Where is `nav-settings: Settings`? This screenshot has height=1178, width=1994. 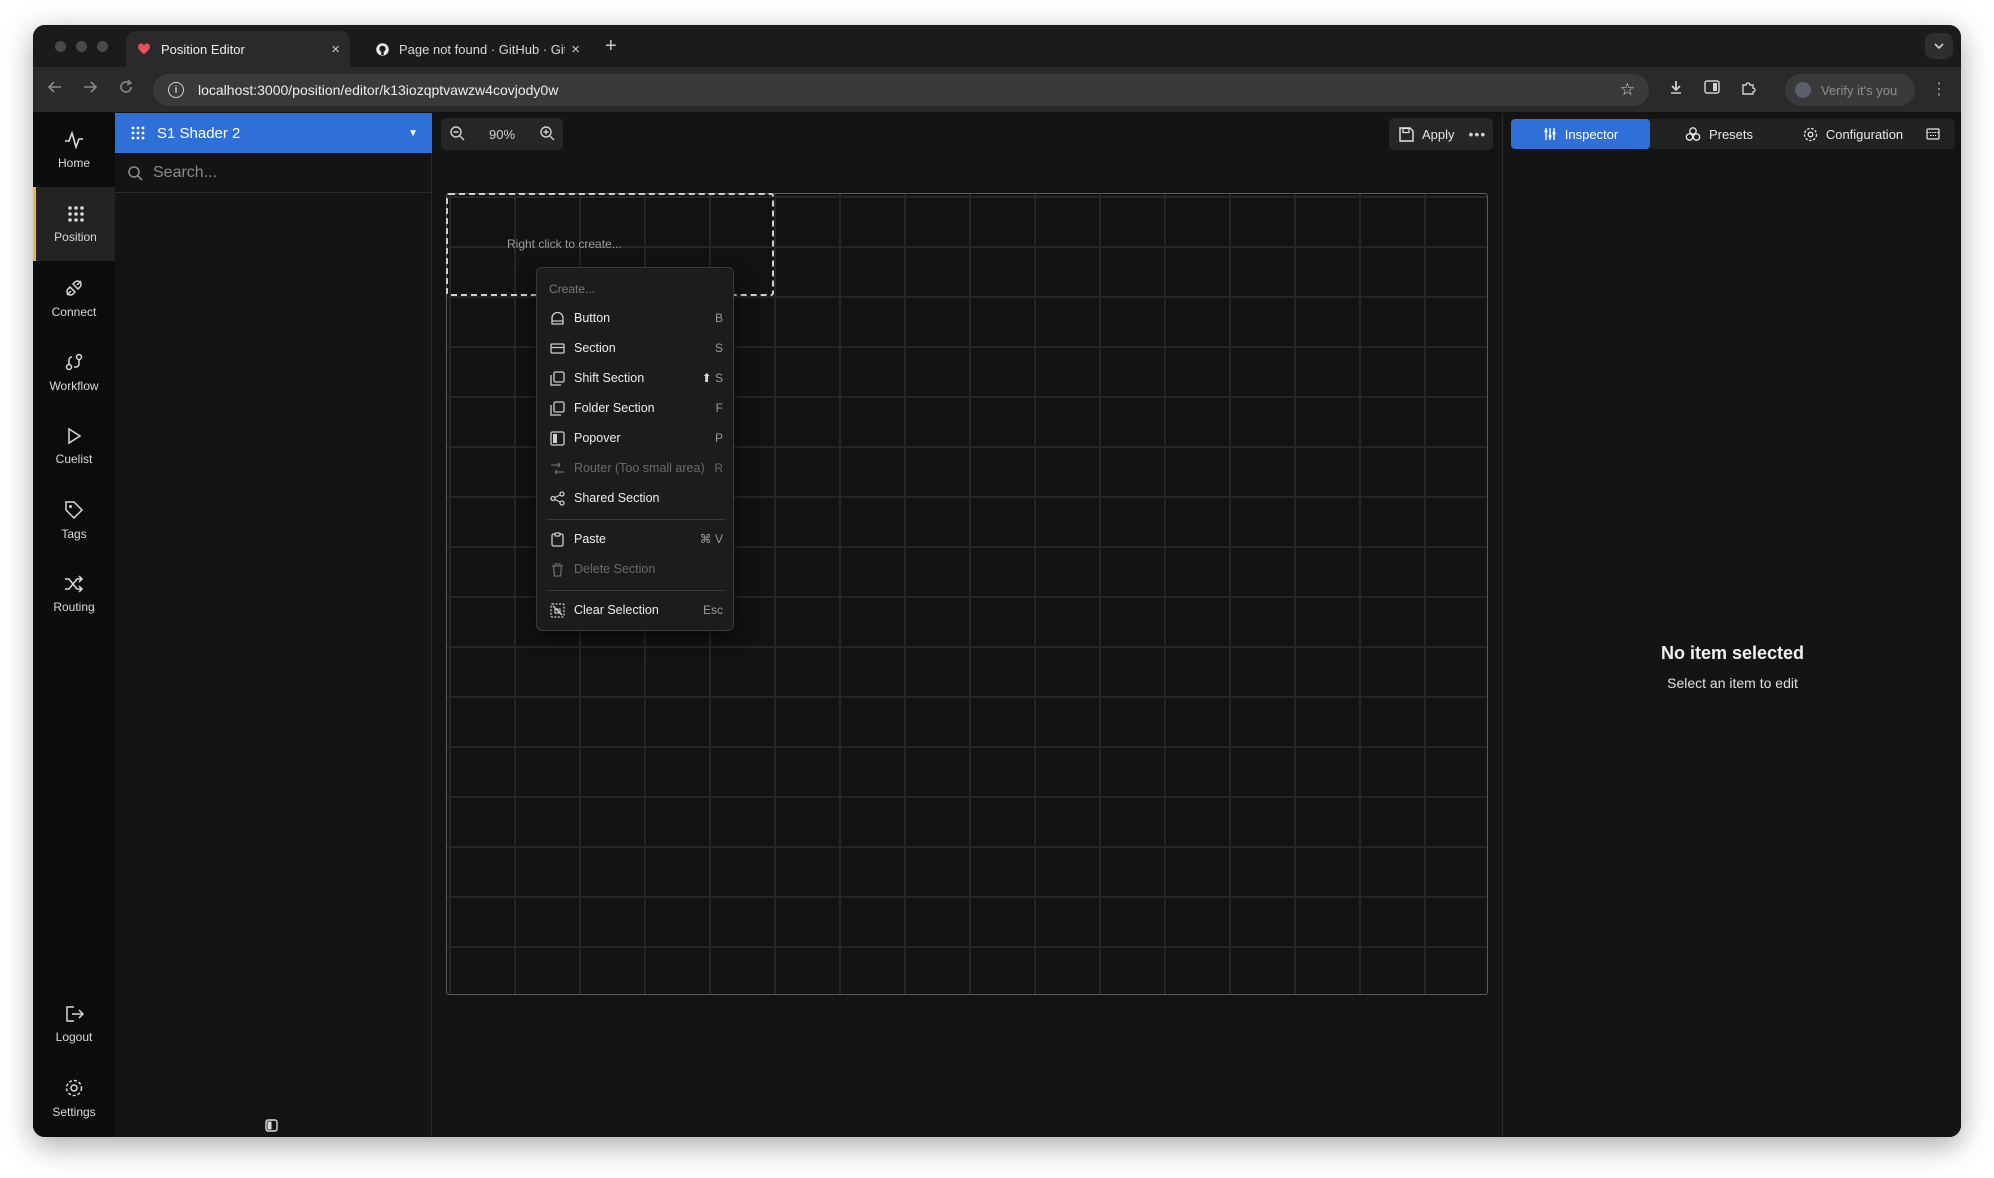 nav-settings: Settings is located at coordinates (74, 1098).